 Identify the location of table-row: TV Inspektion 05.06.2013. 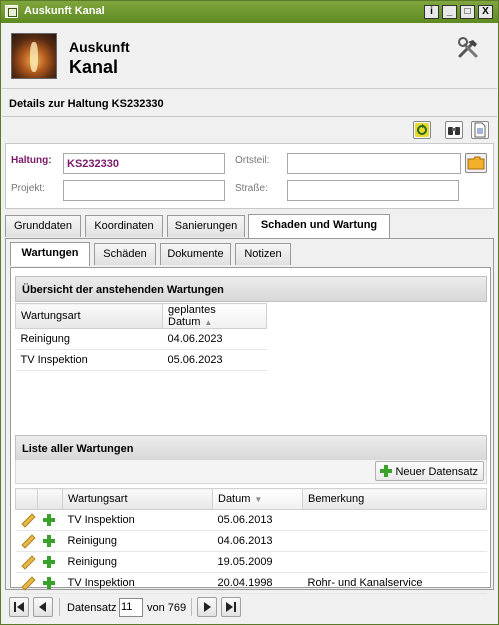
(251, 520).